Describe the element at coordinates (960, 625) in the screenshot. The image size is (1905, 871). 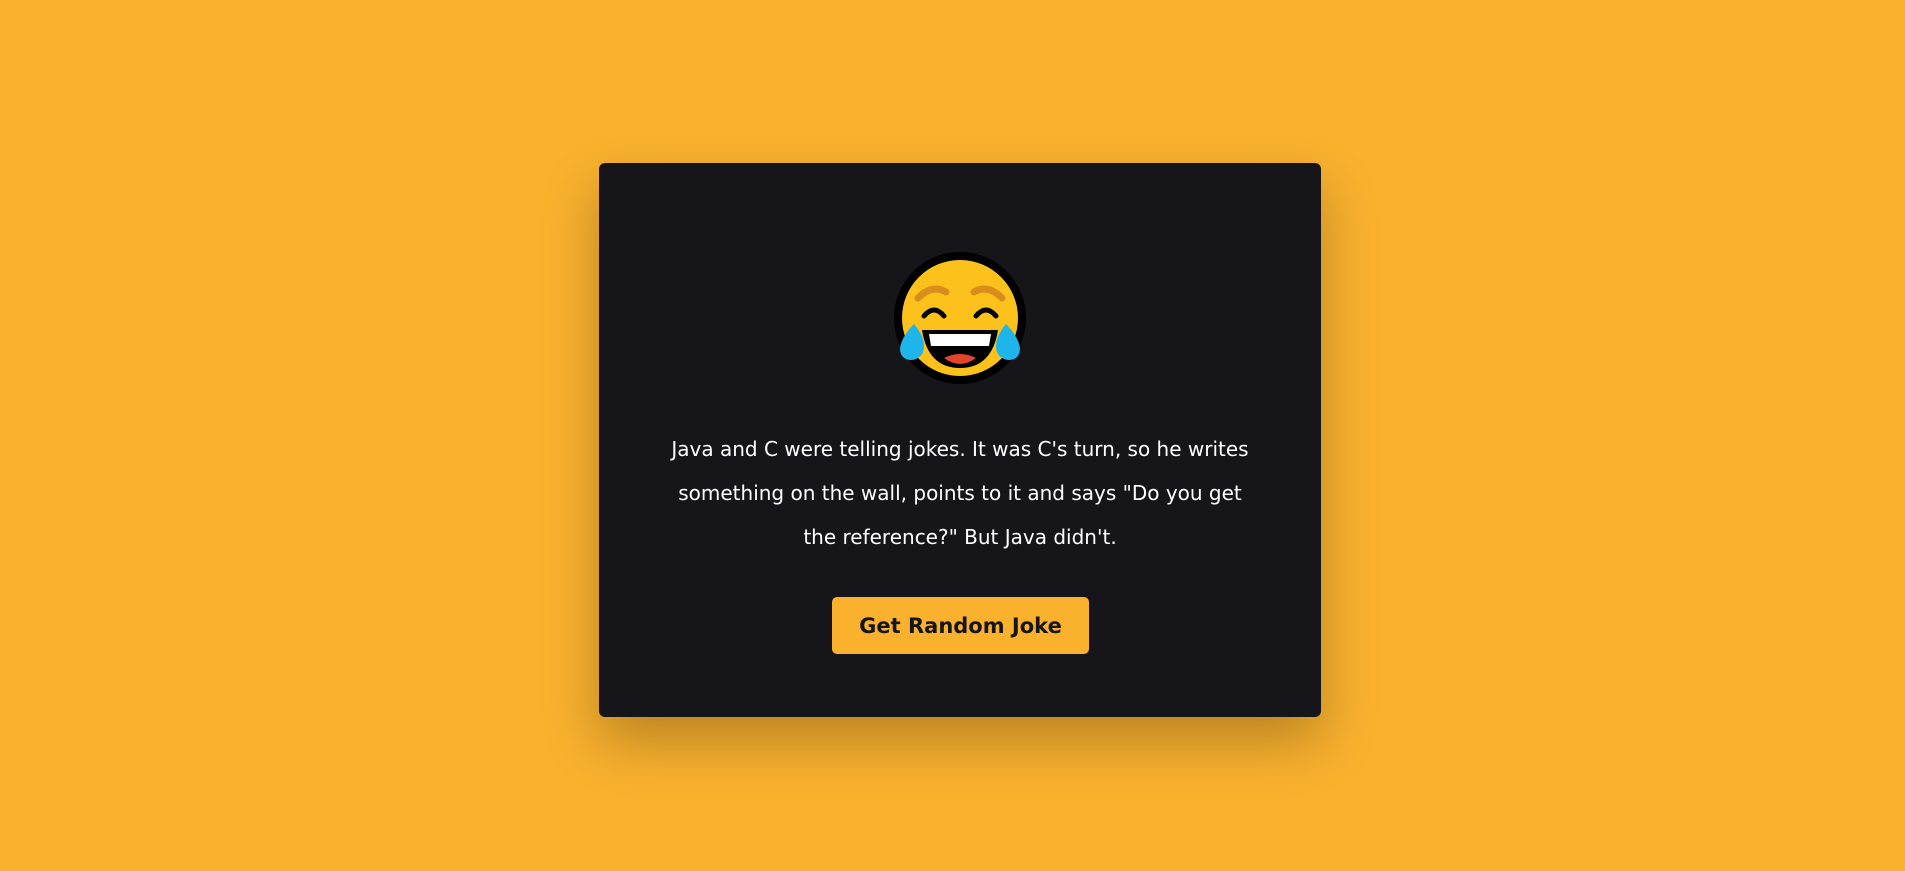
I see `get-random-joke-button: Get Random Joke` at that location.